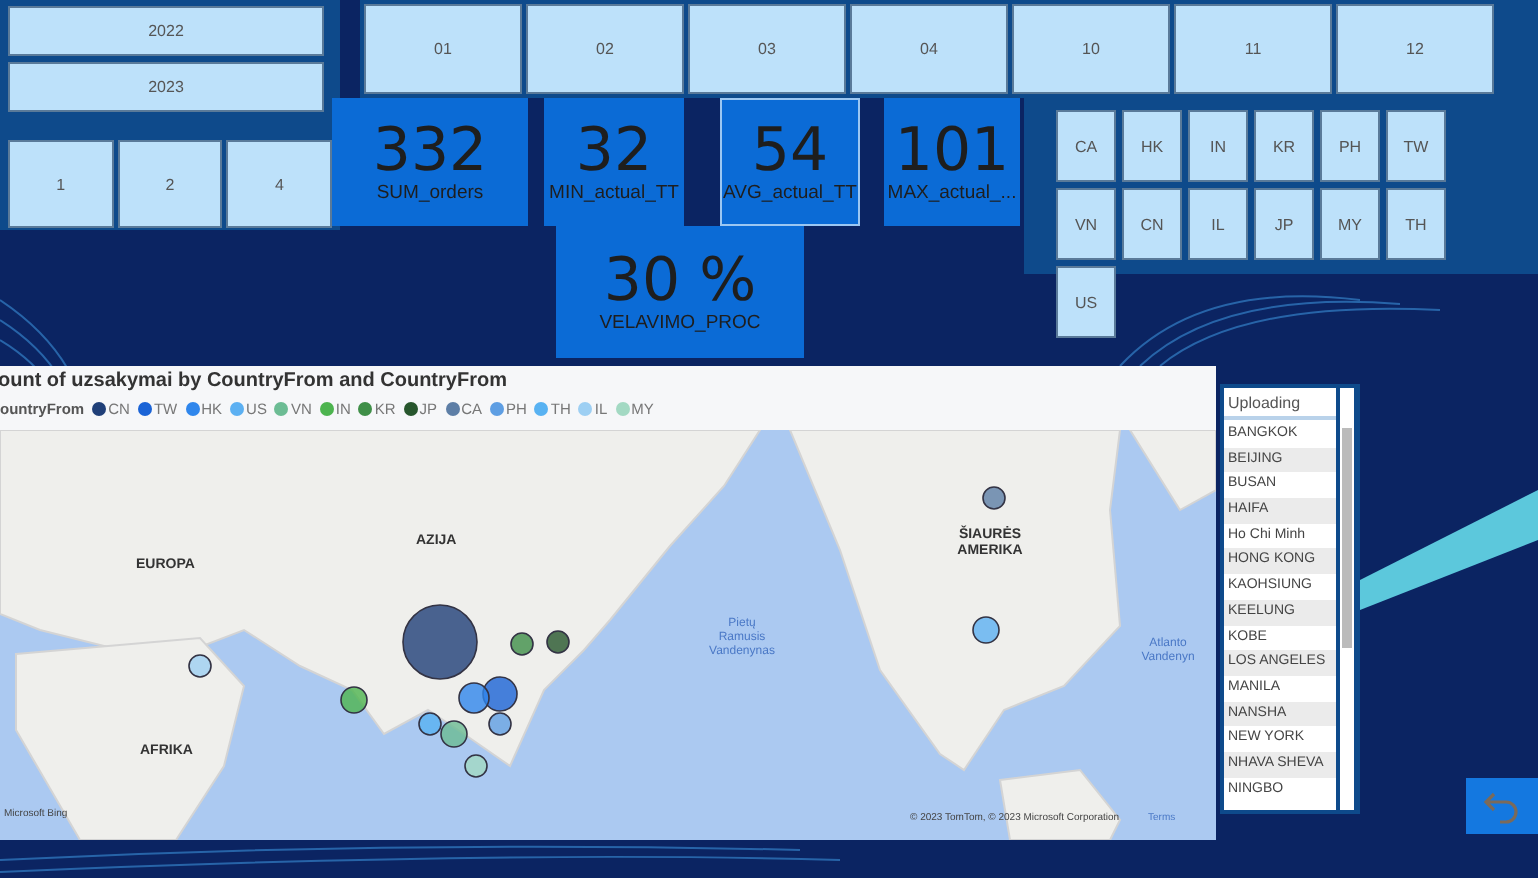 This screenshot has height=878, width=1538. Describe the element at coordinates (1347, 599) in the screenshot. I see `scrollbar` at that location.